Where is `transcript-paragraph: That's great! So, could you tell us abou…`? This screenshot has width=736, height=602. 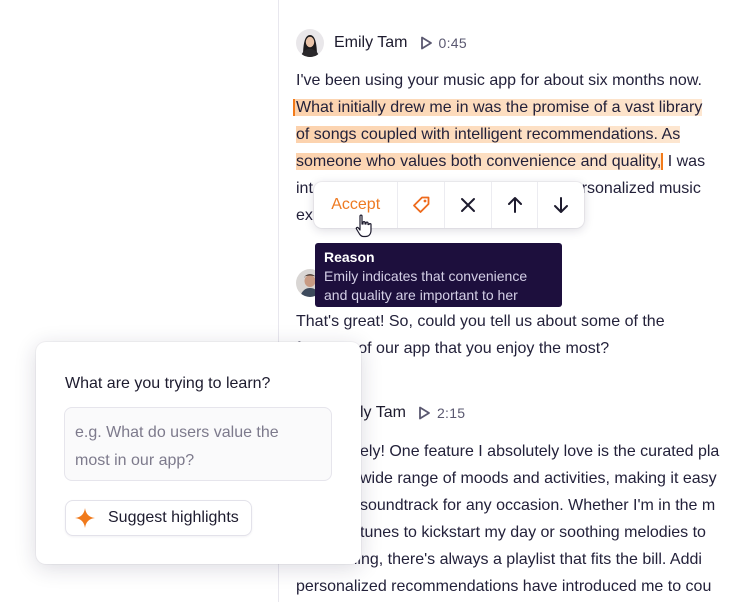 transcript-paragraph: That's great! So, could you tell us abou… is located at coordinates (516, 335).